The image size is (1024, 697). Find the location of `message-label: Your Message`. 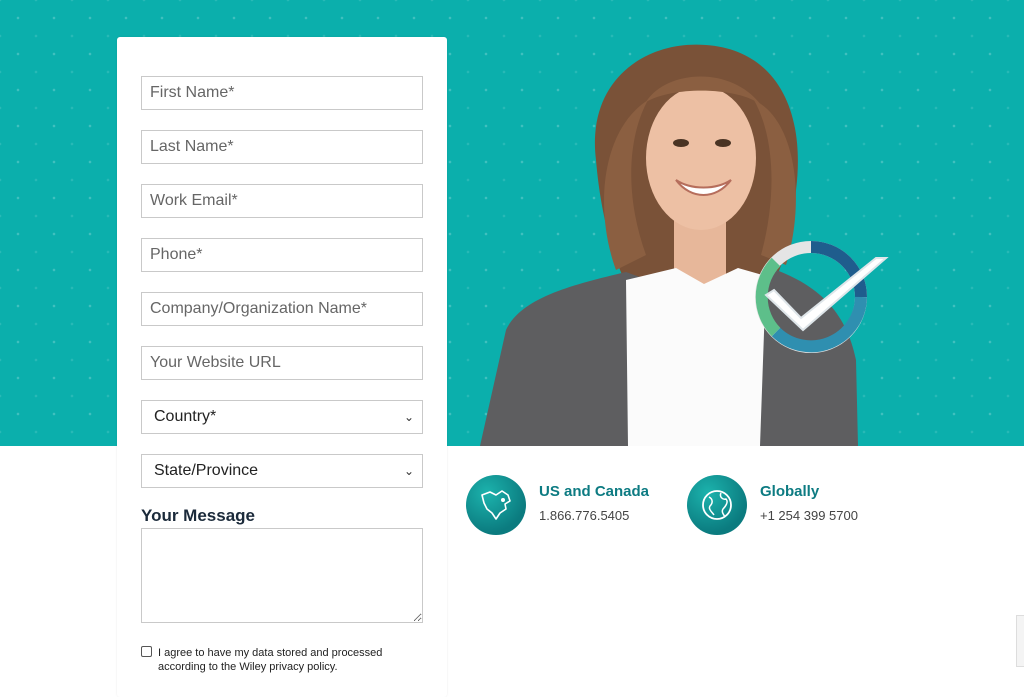

message-label: Your Message is located at coordinates (198, 515).